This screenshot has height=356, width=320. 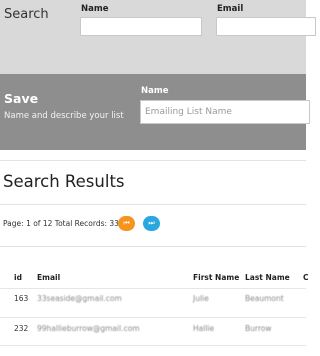 What do you see at coordinates (153, 288) in the screenshot?
I see `table-header-rule` at bounding box center [153, 288].